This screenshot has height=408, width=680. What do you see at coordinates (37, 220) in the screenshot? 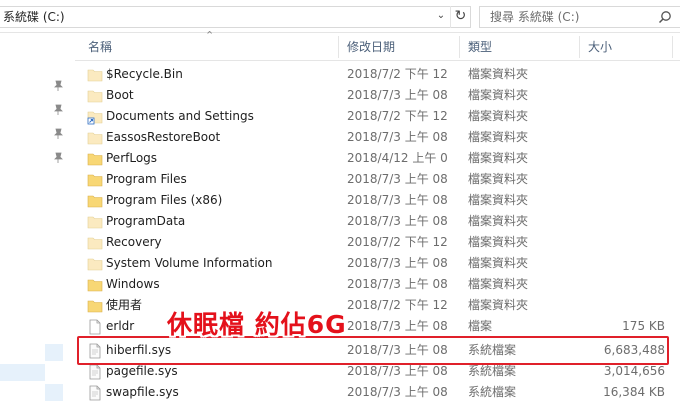
I see `navigation-pane` at bounding box center [37, 220].